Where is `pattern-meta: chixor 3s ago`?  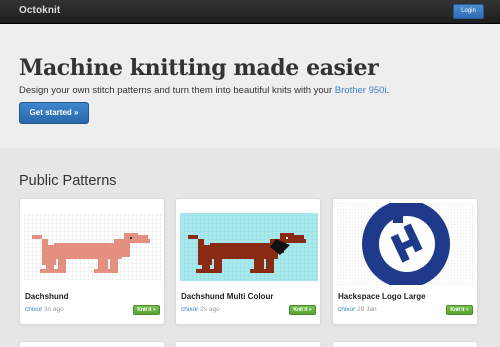 pattern-meta: chixor 3s ago is located at coordinates (44, 309).